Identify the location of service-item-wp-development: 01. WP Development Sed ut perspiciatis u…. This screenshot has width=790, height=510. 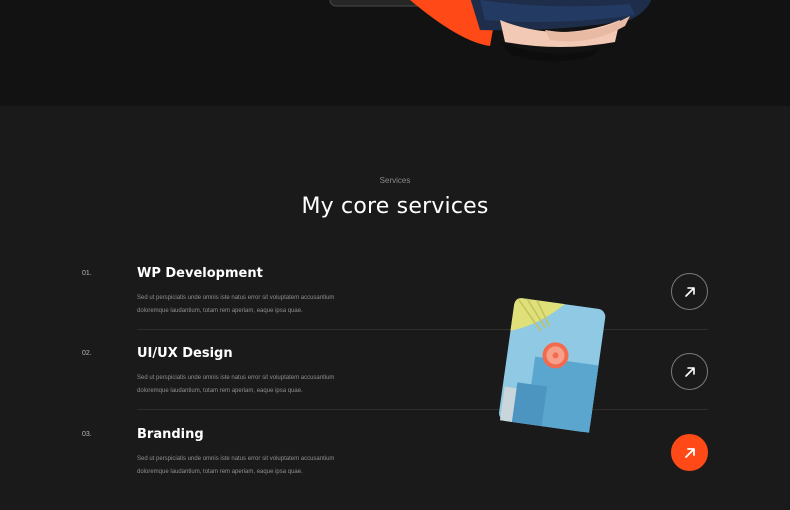
(395, 306).